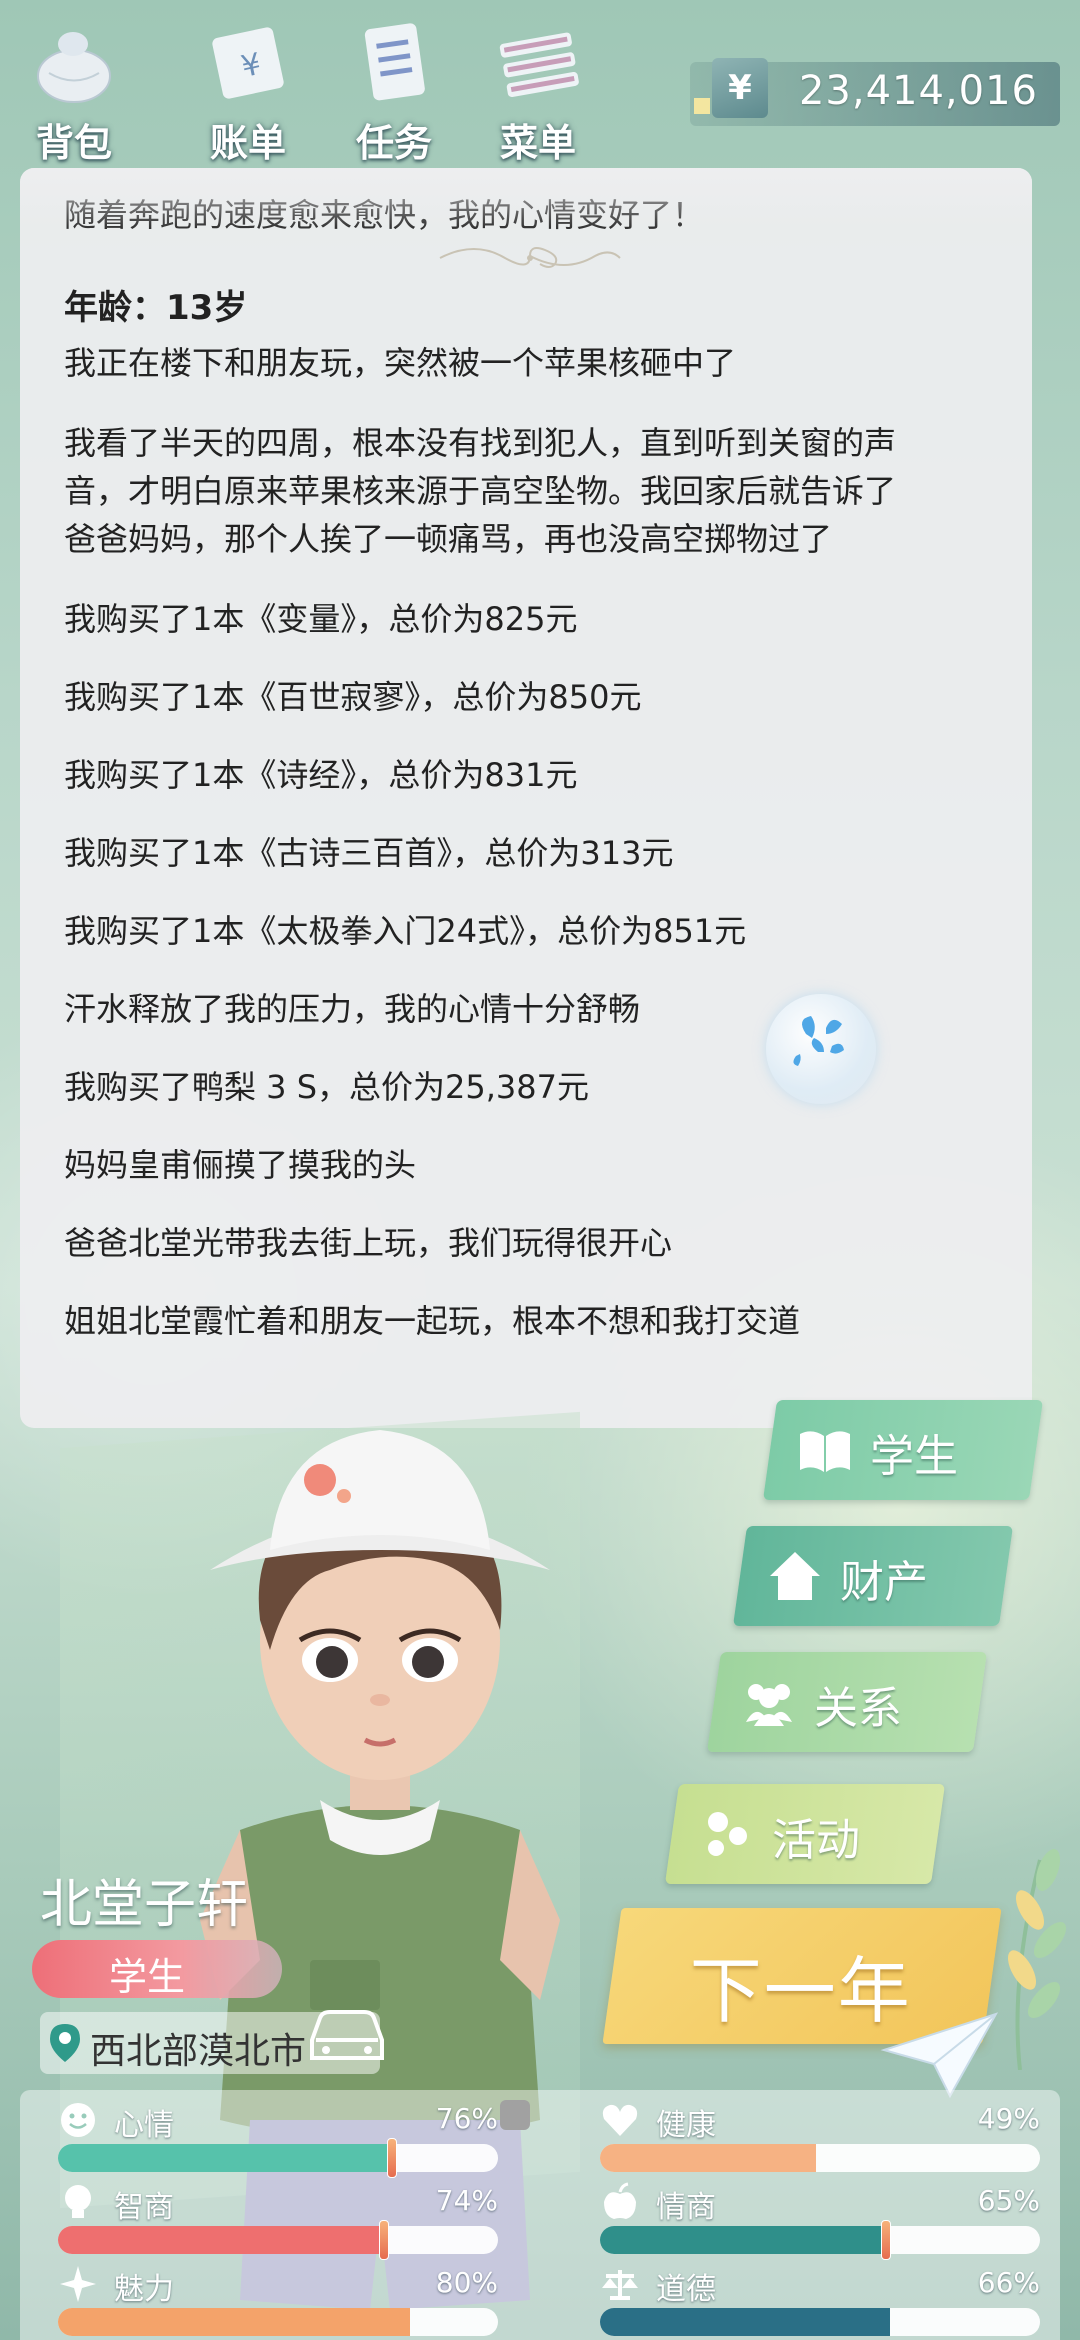 This screenshot has width=1080, height=2340. Describe the element at coordinates (702, 106) in the screenshot. I see `coin-icon` at that location.